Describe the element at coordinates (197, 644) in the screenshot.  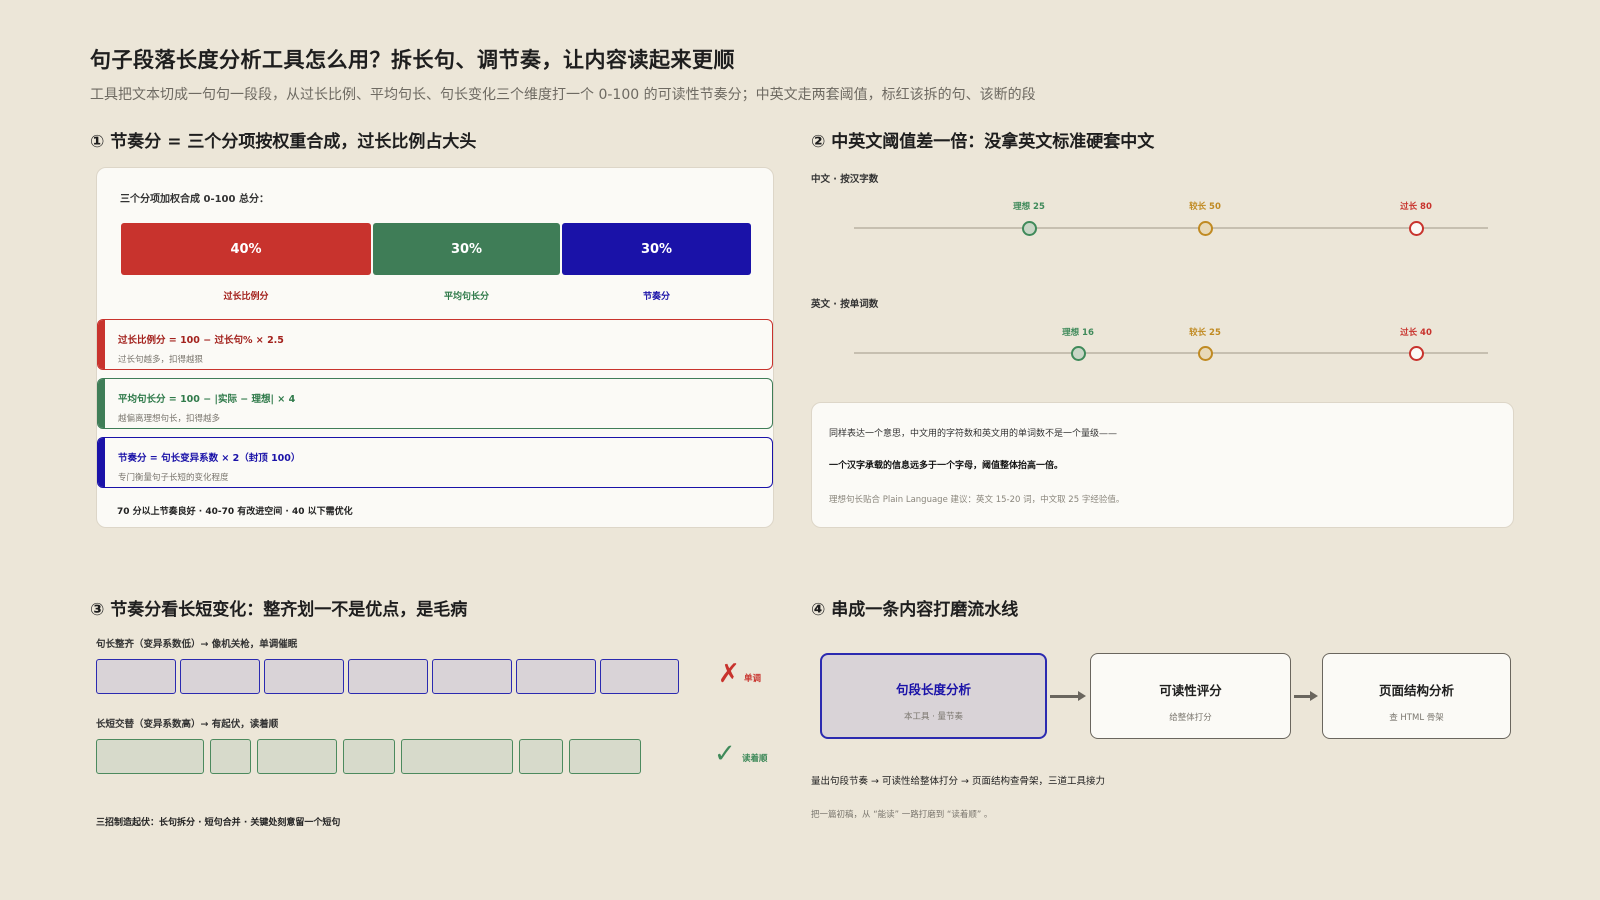
I see `uniform-caption: 句长整齐（变异系数低）→ 像机关枪，单调催眠` at that location.